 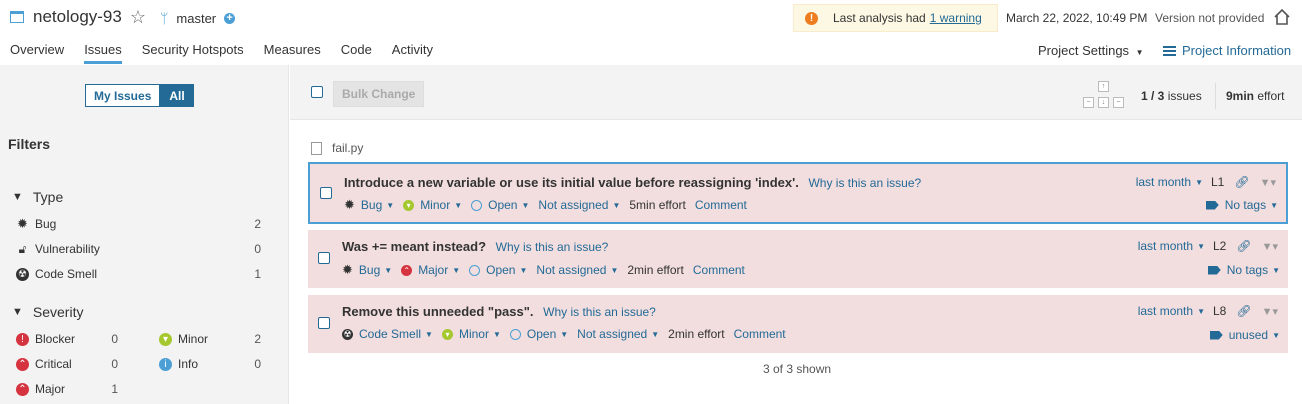 I want to click on list-icon, so click(x=1169, y=50).